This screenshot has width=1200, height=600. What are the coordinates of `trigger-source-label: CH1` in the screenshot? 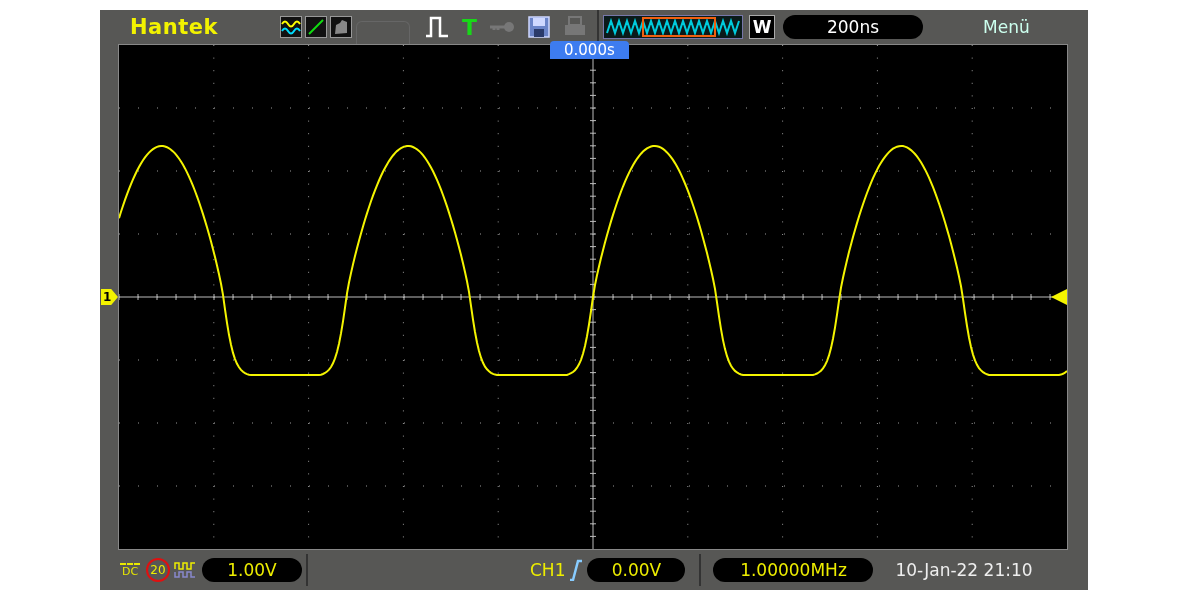 It's located at (548, 570).